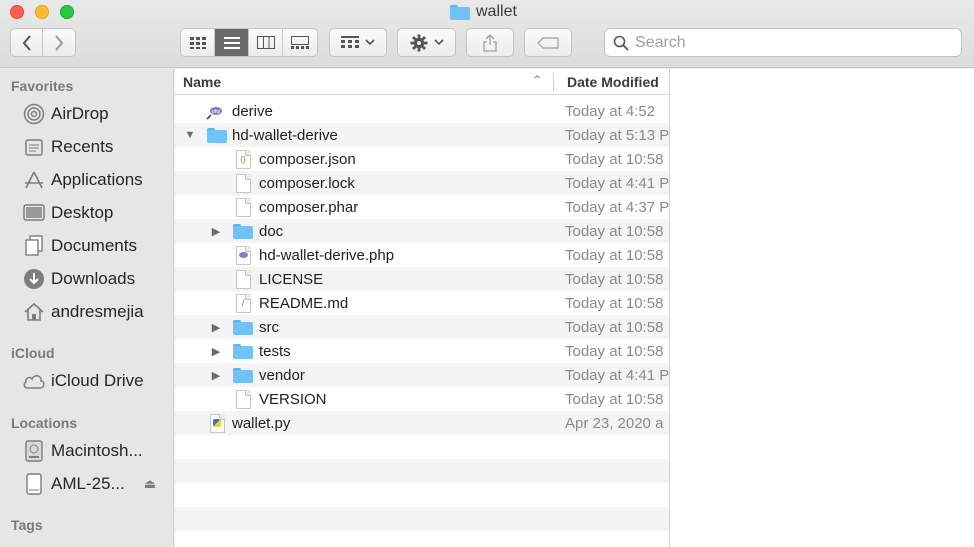  What do you see at coordinates (418, 42) in the screenshot?
I see `gear-icon` at bounding box center [418, 42].